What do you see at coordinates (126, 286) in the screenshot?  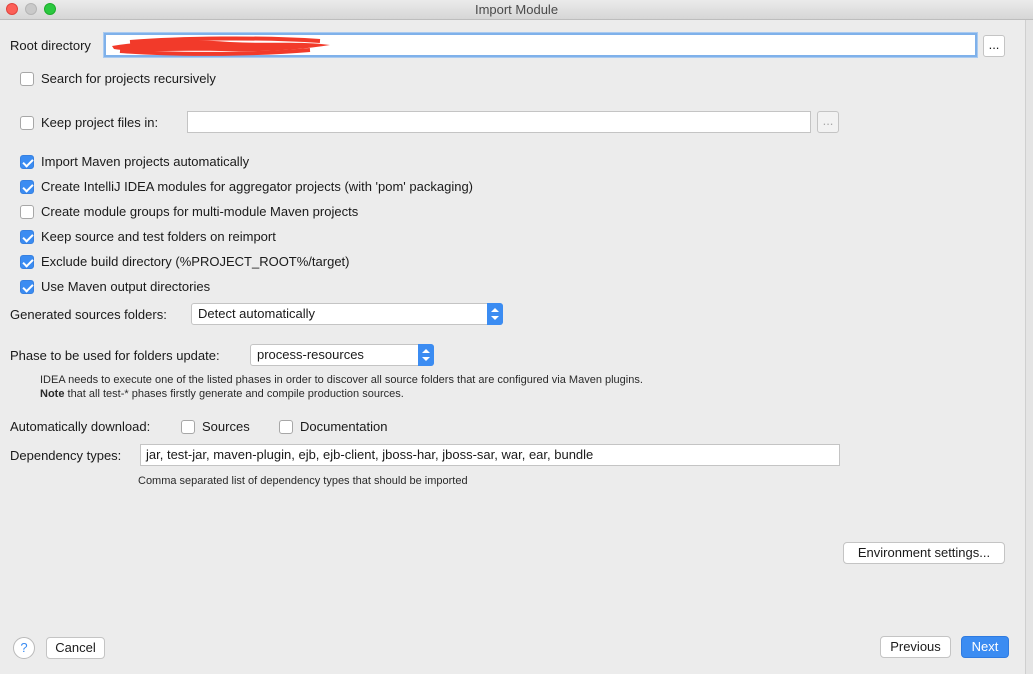 I see `use-maven-output-label: Use Maven output directories` at bounding box center [126, 286].